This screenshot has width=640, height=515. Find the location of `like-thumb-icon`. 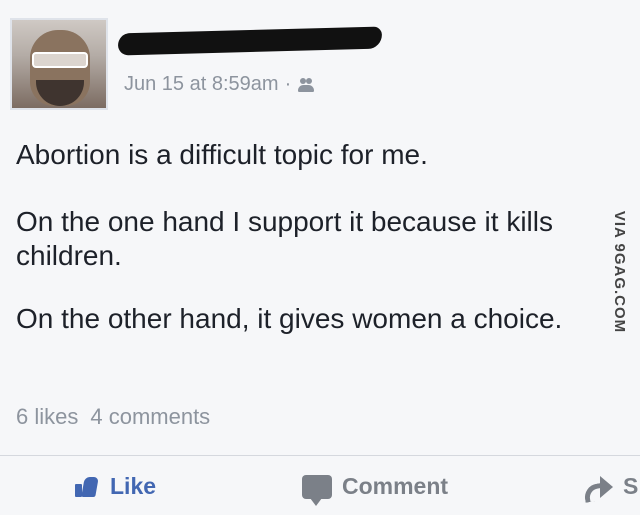

like-thumb-icon is located at coordinates (86, 486).